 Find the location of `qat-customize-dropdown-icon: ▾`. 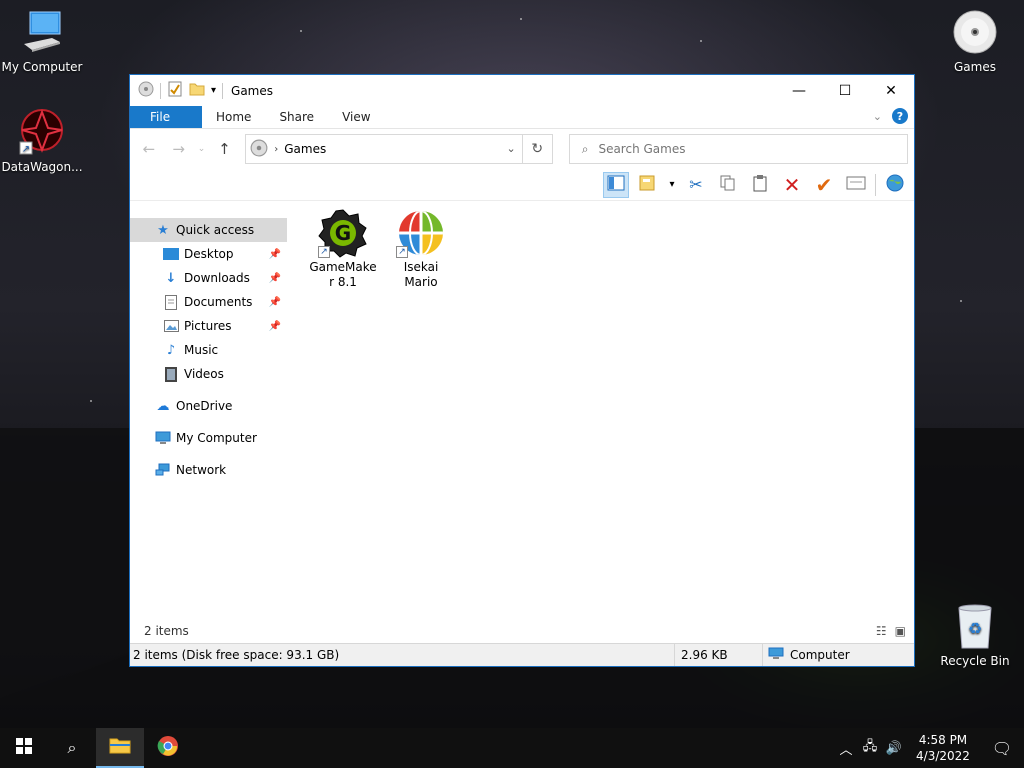

qat-customize-dropdown-icon: ▾ is located at coordinates (213, 90).